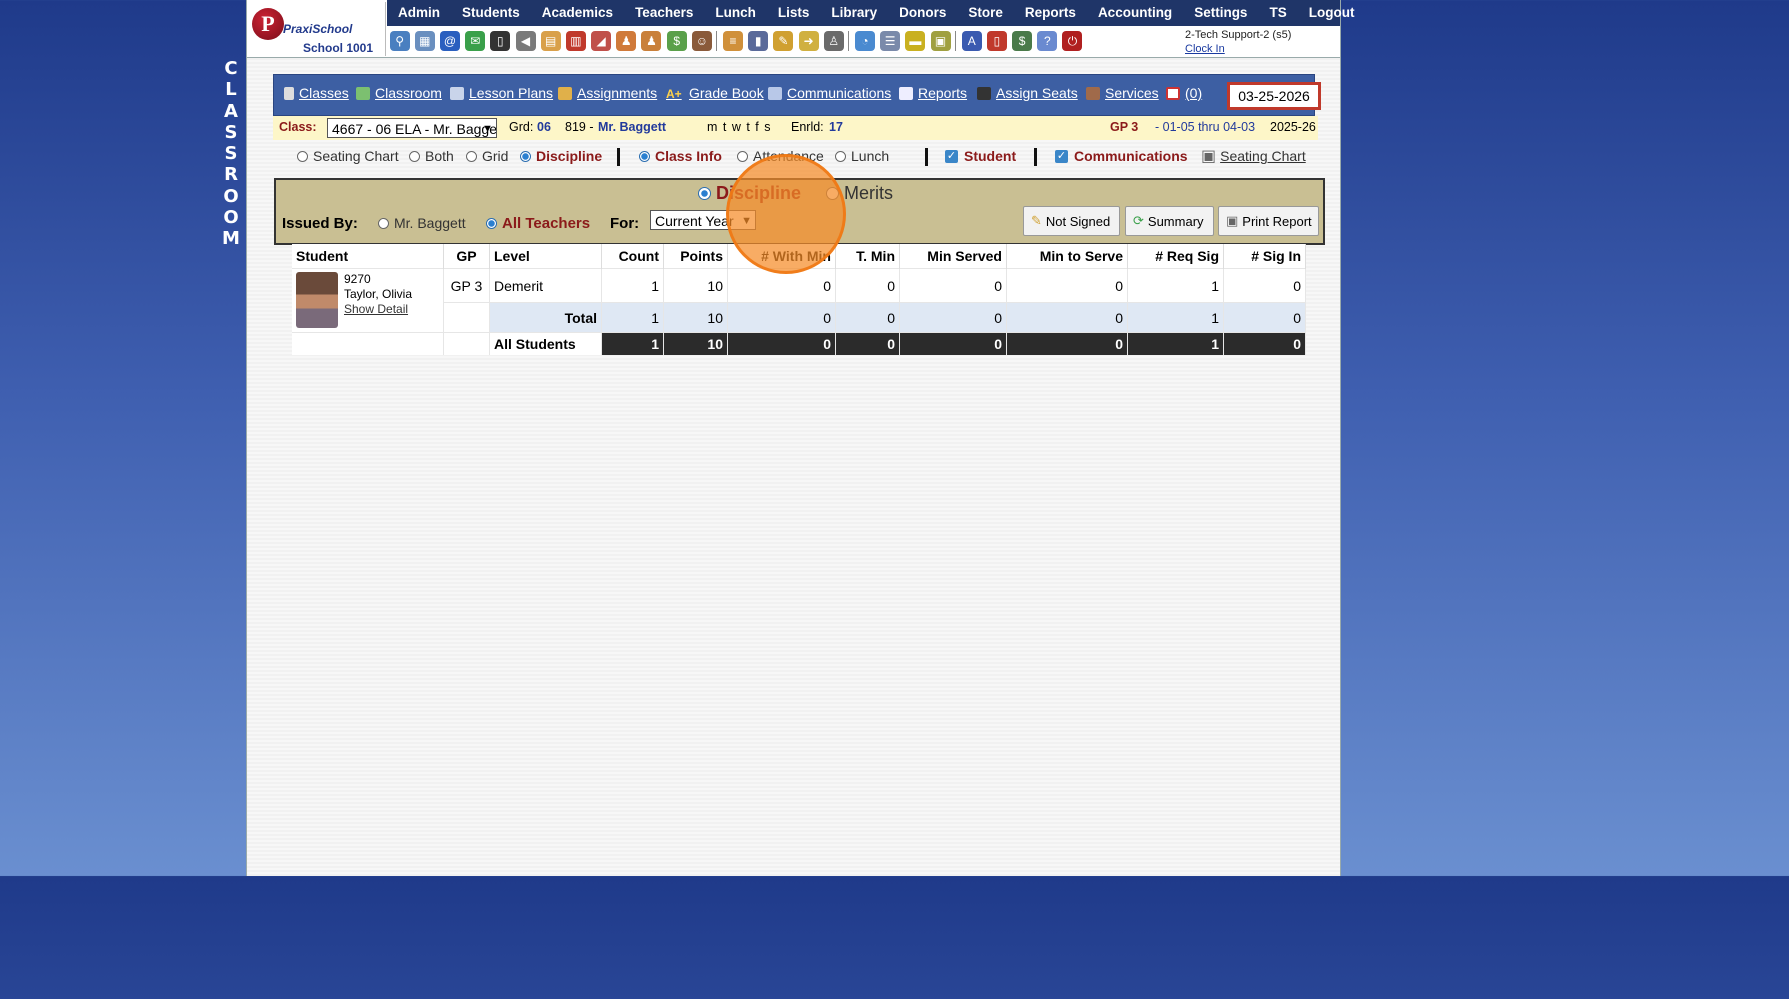 This screenshot has width=1789, height=999. I want to click on cell-min-to-serve: 0, so click(1067, 285).